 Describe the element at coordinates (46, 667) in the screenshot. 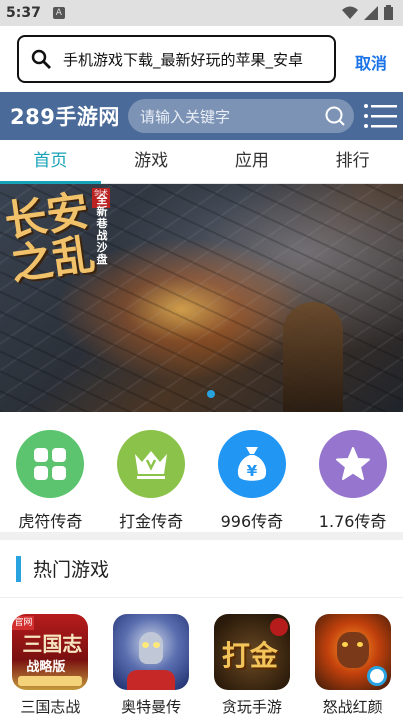

I see `game-art-subtext: 战略版` at that location.